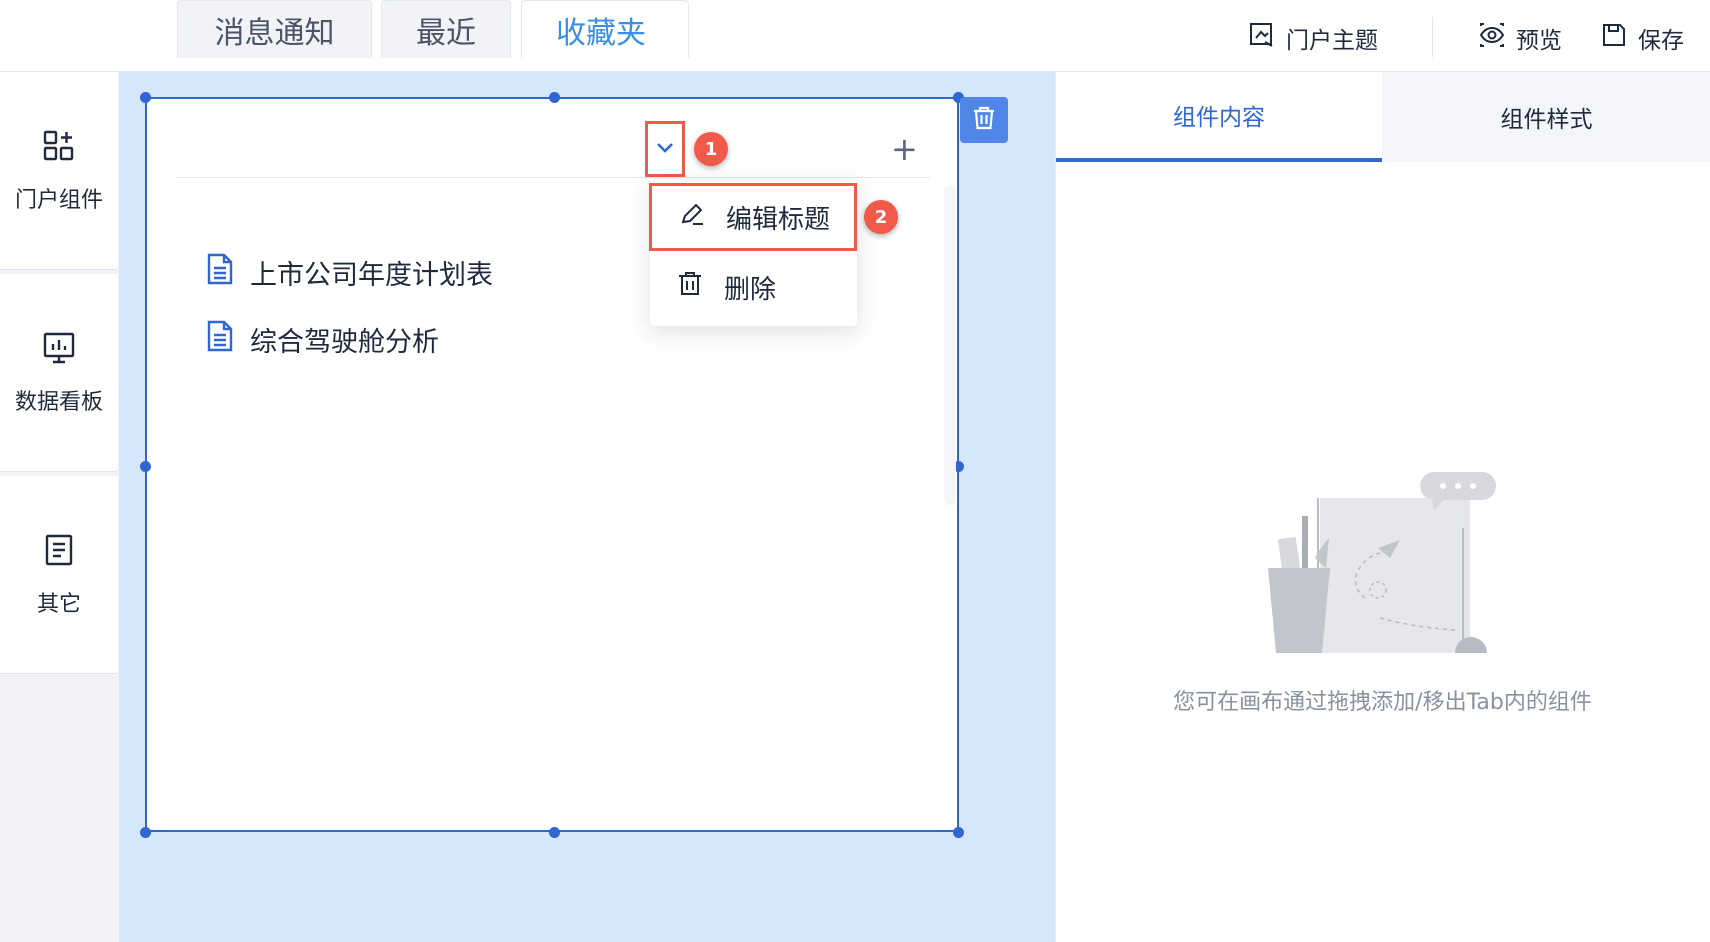 The width and height of the screenshot is (1710, 942). What do you see at coordinates (950, 345) in the screenshot?
I see `widget-scrollbar` at bounding box center [950, 345].